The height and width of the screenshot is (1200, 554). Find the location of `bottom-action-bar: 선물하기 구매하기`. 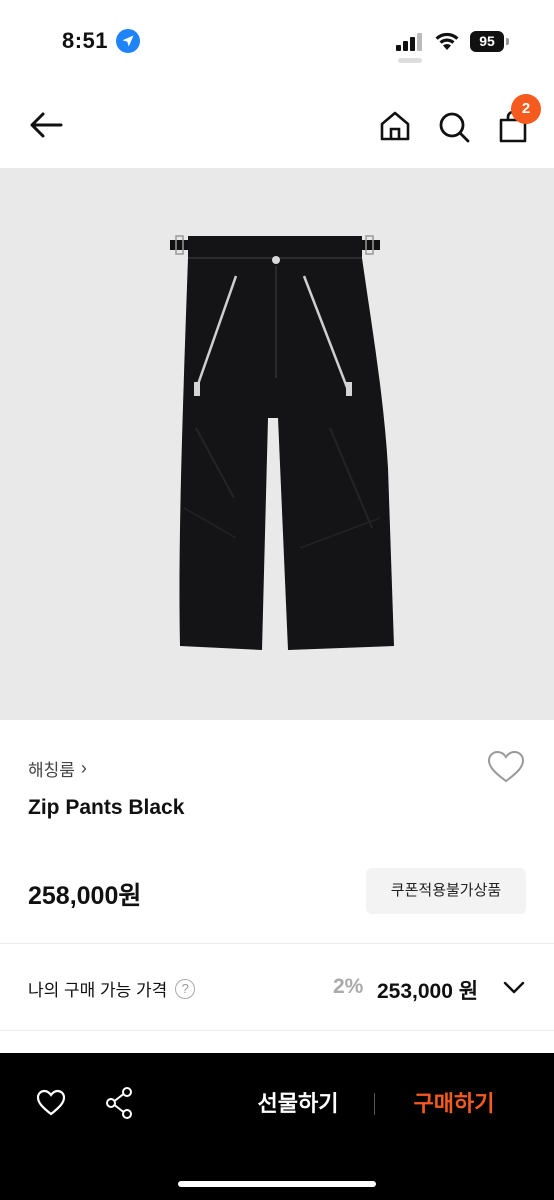

bottom-action-bar: 선물하기 구매하기 is located at coordinates (277, 1126).